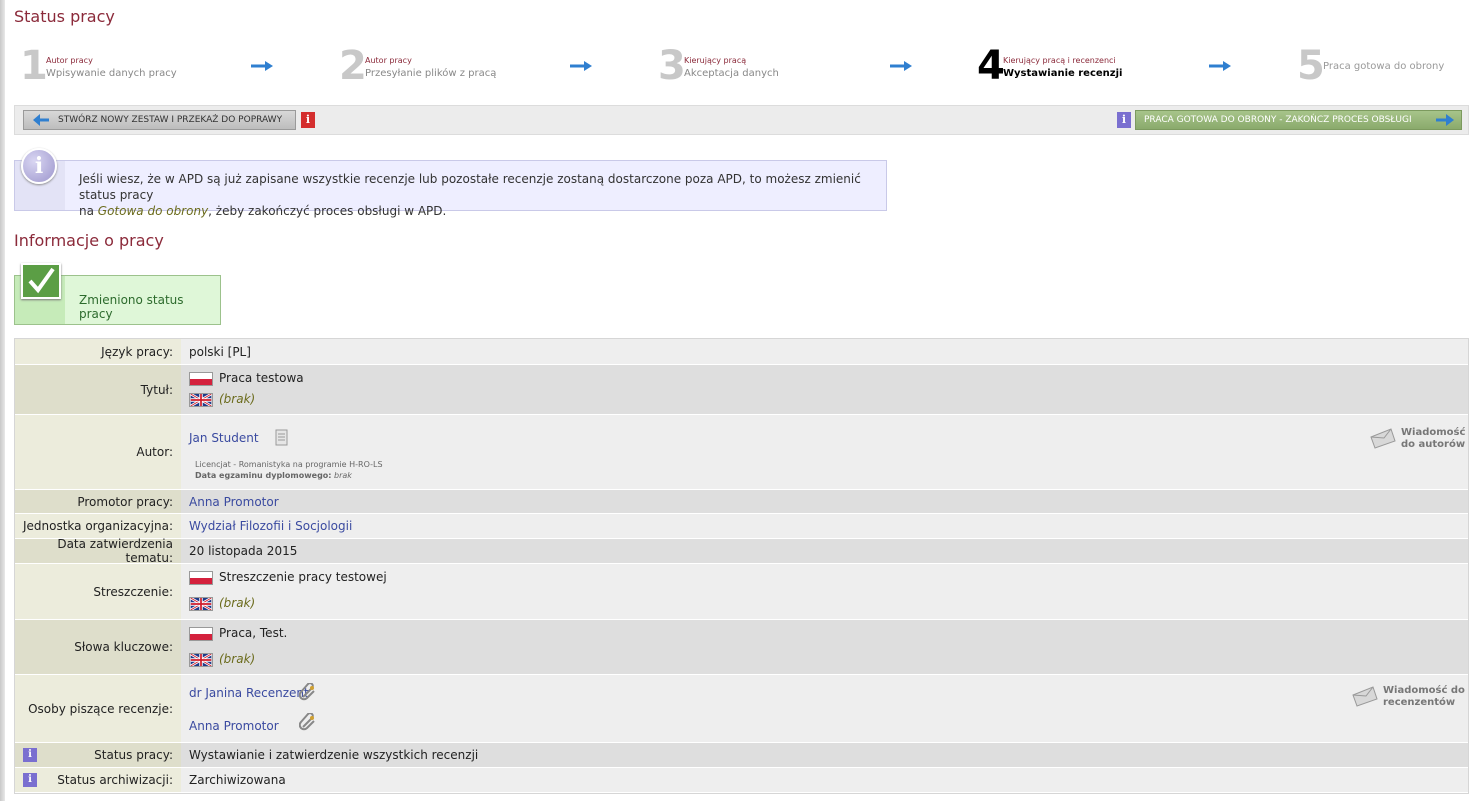 The height and width of the screenshot is (801, 1474). I want to click on step-label: Akceptacja danych, so click(731, 73).